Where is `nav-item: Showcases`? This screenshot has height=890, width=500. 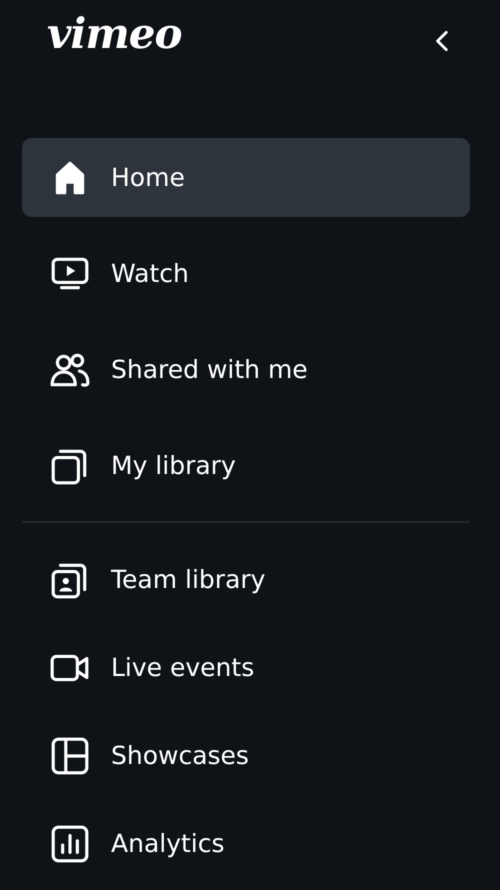 nav-item: Showcases is located at coordinates (246, 755).